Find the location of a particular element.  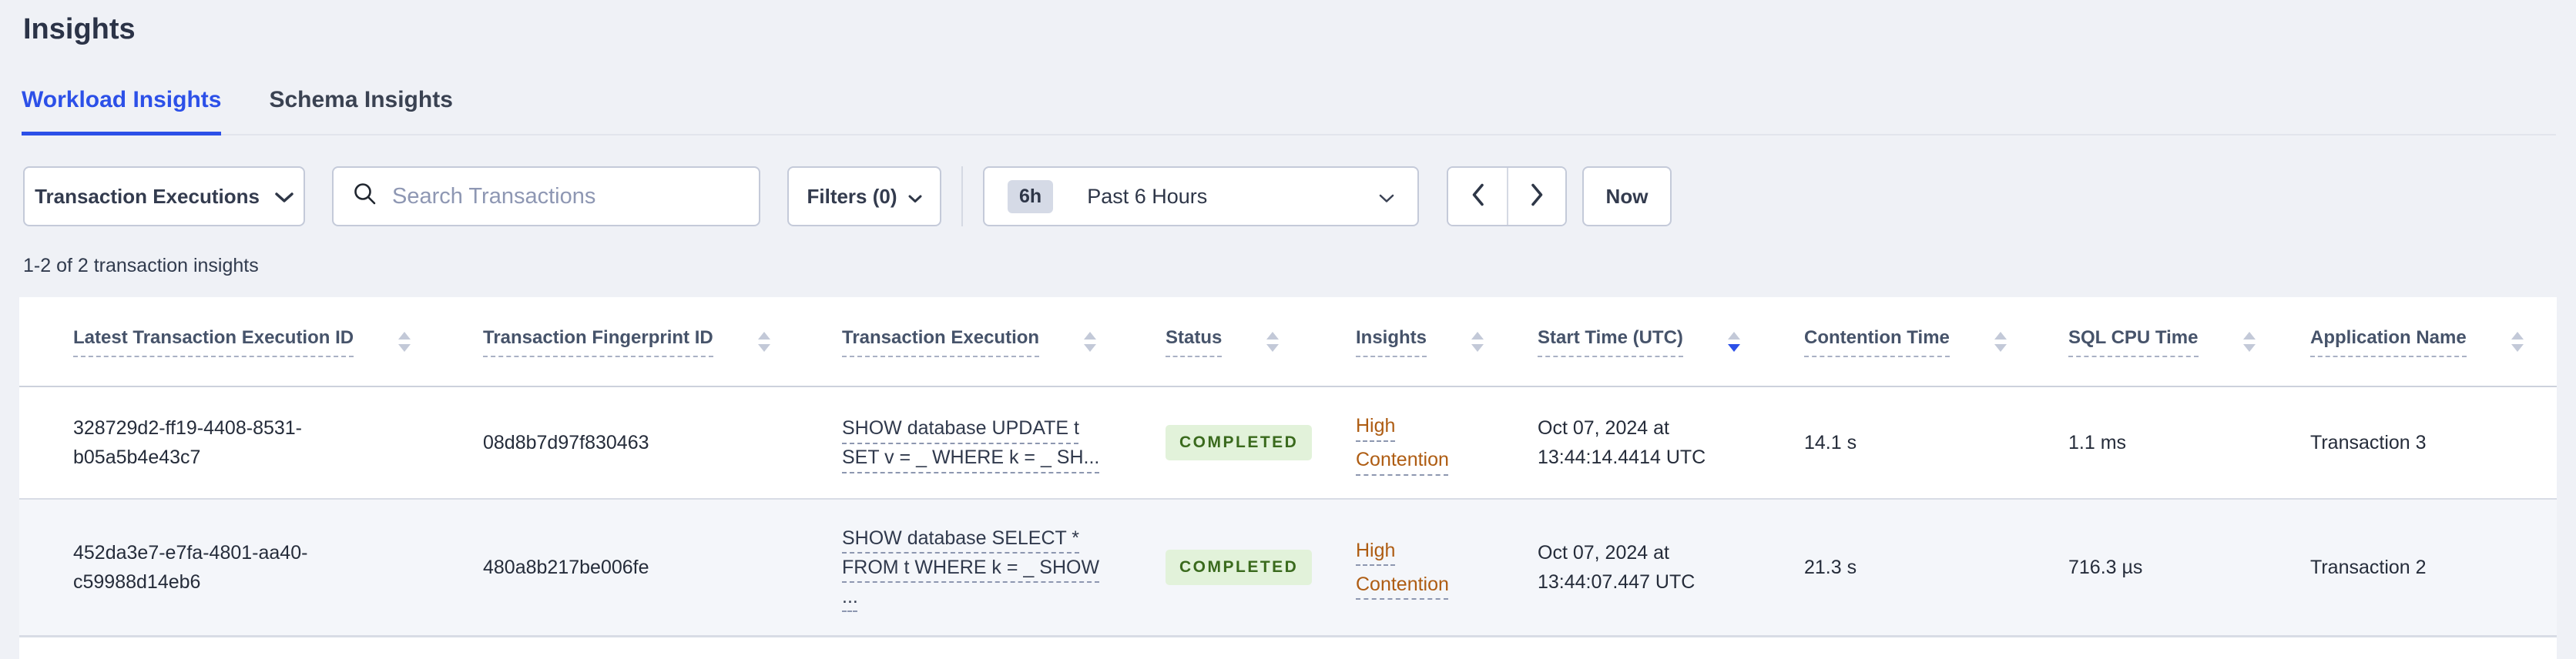

now-button: Now is located at coordinates (1627, 196).